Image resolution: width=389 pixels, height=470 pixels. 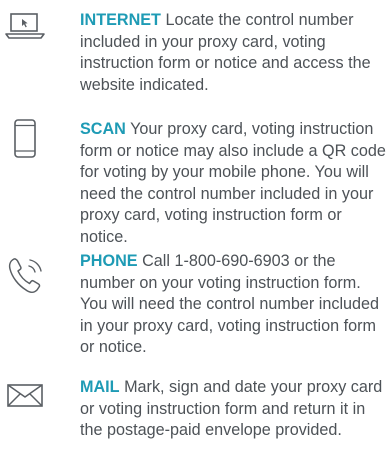 What do you see at coordinates (25, 395) in the screenshot?
I see `envelope-icon` at bounding box center [25, 395].